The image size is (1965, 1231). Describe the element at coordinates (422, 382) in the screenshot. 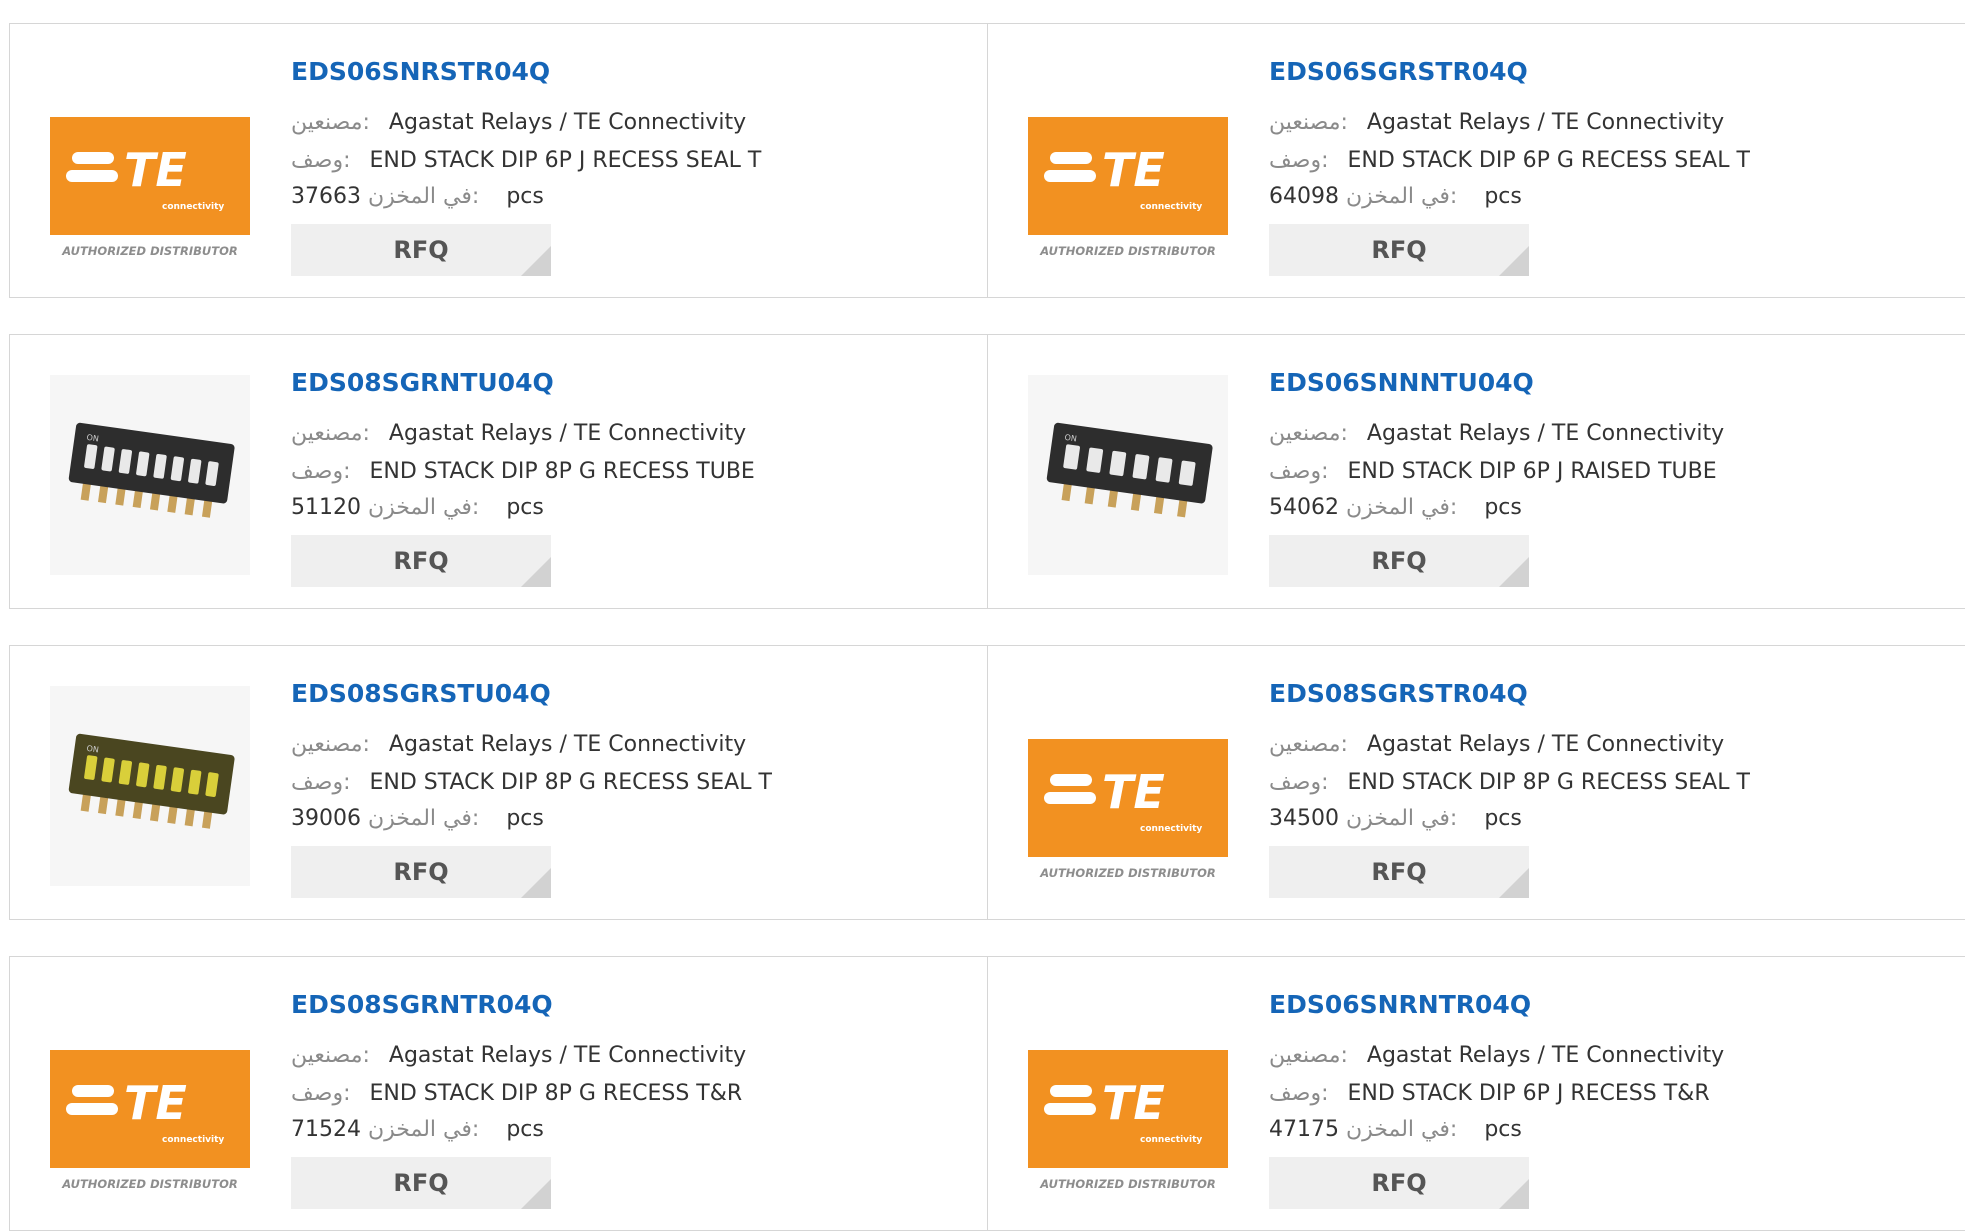

I see `part-number-link: EDS08SGRNTU04Q` at that location.